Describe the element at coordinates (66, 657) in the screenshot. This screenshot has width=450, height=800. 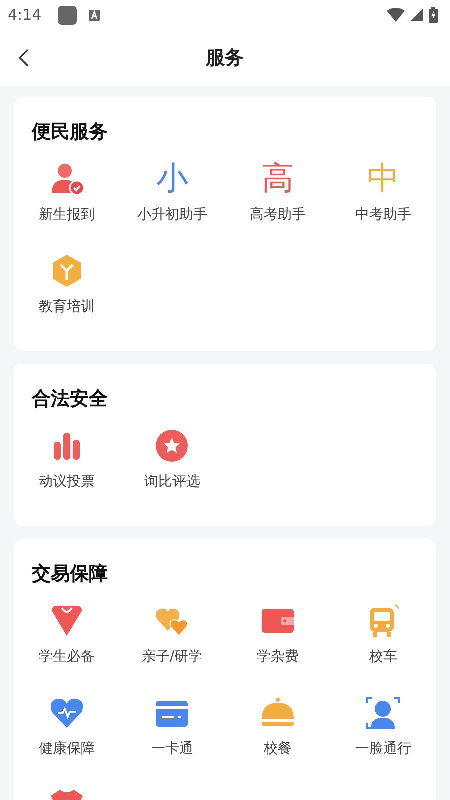
I see `service-label: 学生必备` at that location.